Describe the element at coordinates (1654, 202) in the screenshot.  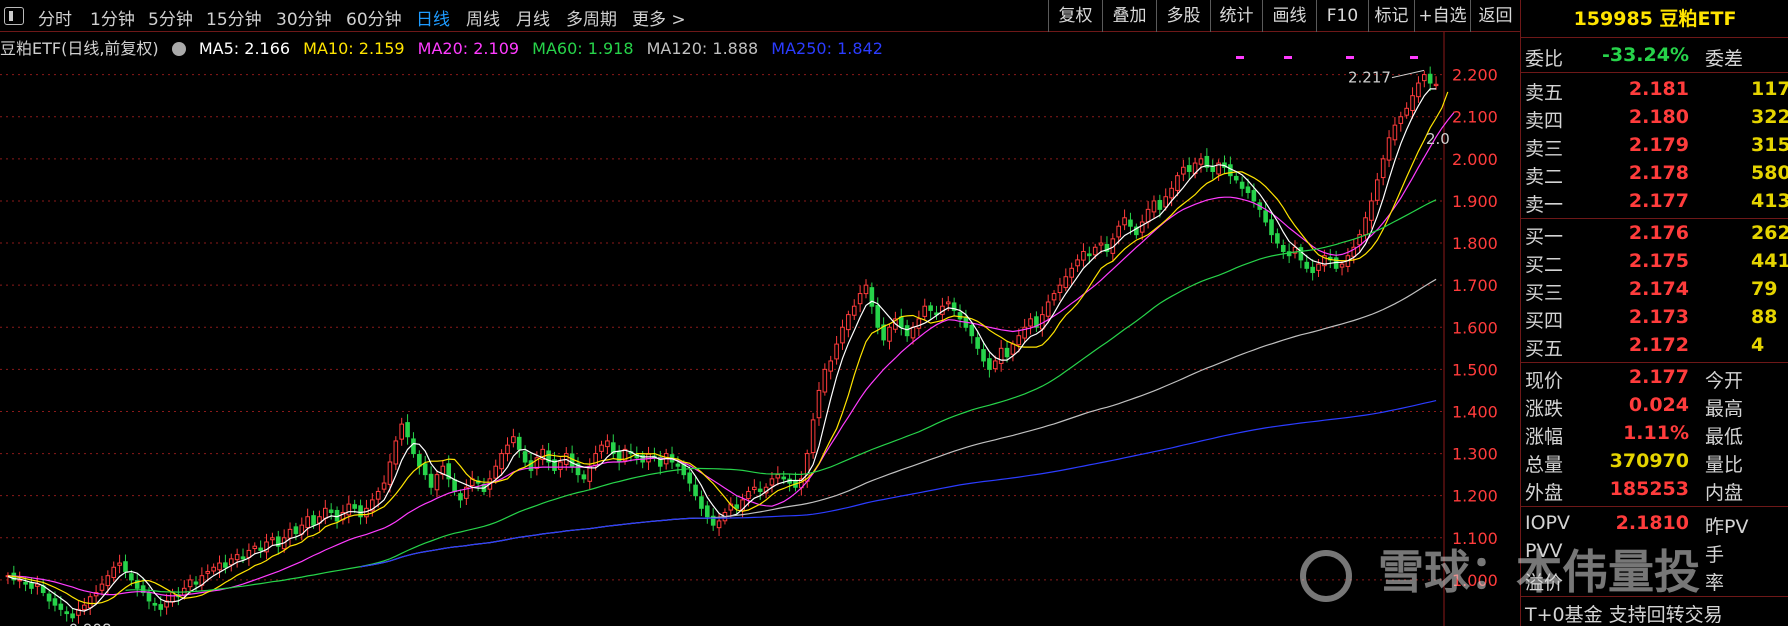
I see `ask-row: 卖一 2.177 413` at that location.